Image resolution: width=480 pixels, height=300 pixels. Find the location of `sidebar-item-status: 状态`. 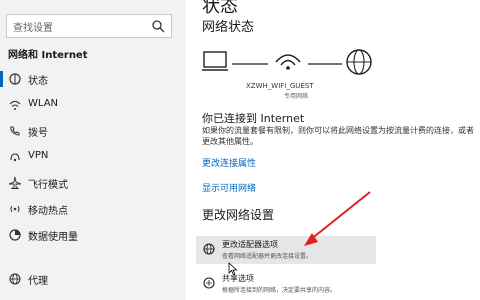

sidebar-item-status: 状态 is located at coordinates (93, 79).